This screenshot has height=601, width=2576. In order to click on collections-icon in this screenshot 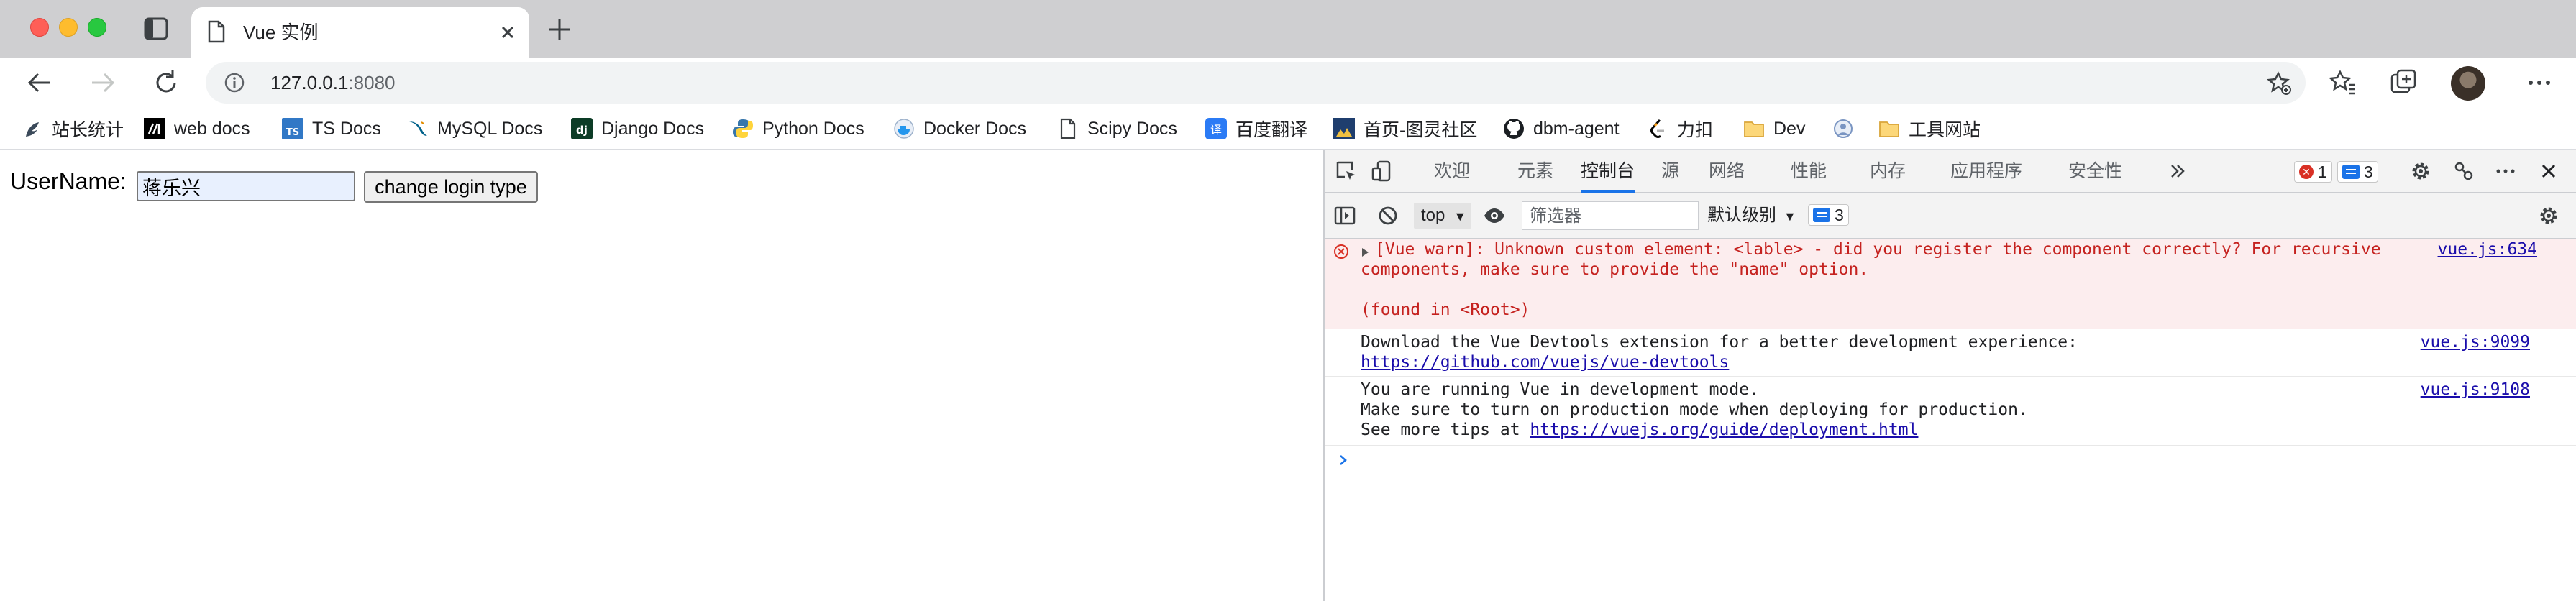, I will do `click(2404, 83)`.